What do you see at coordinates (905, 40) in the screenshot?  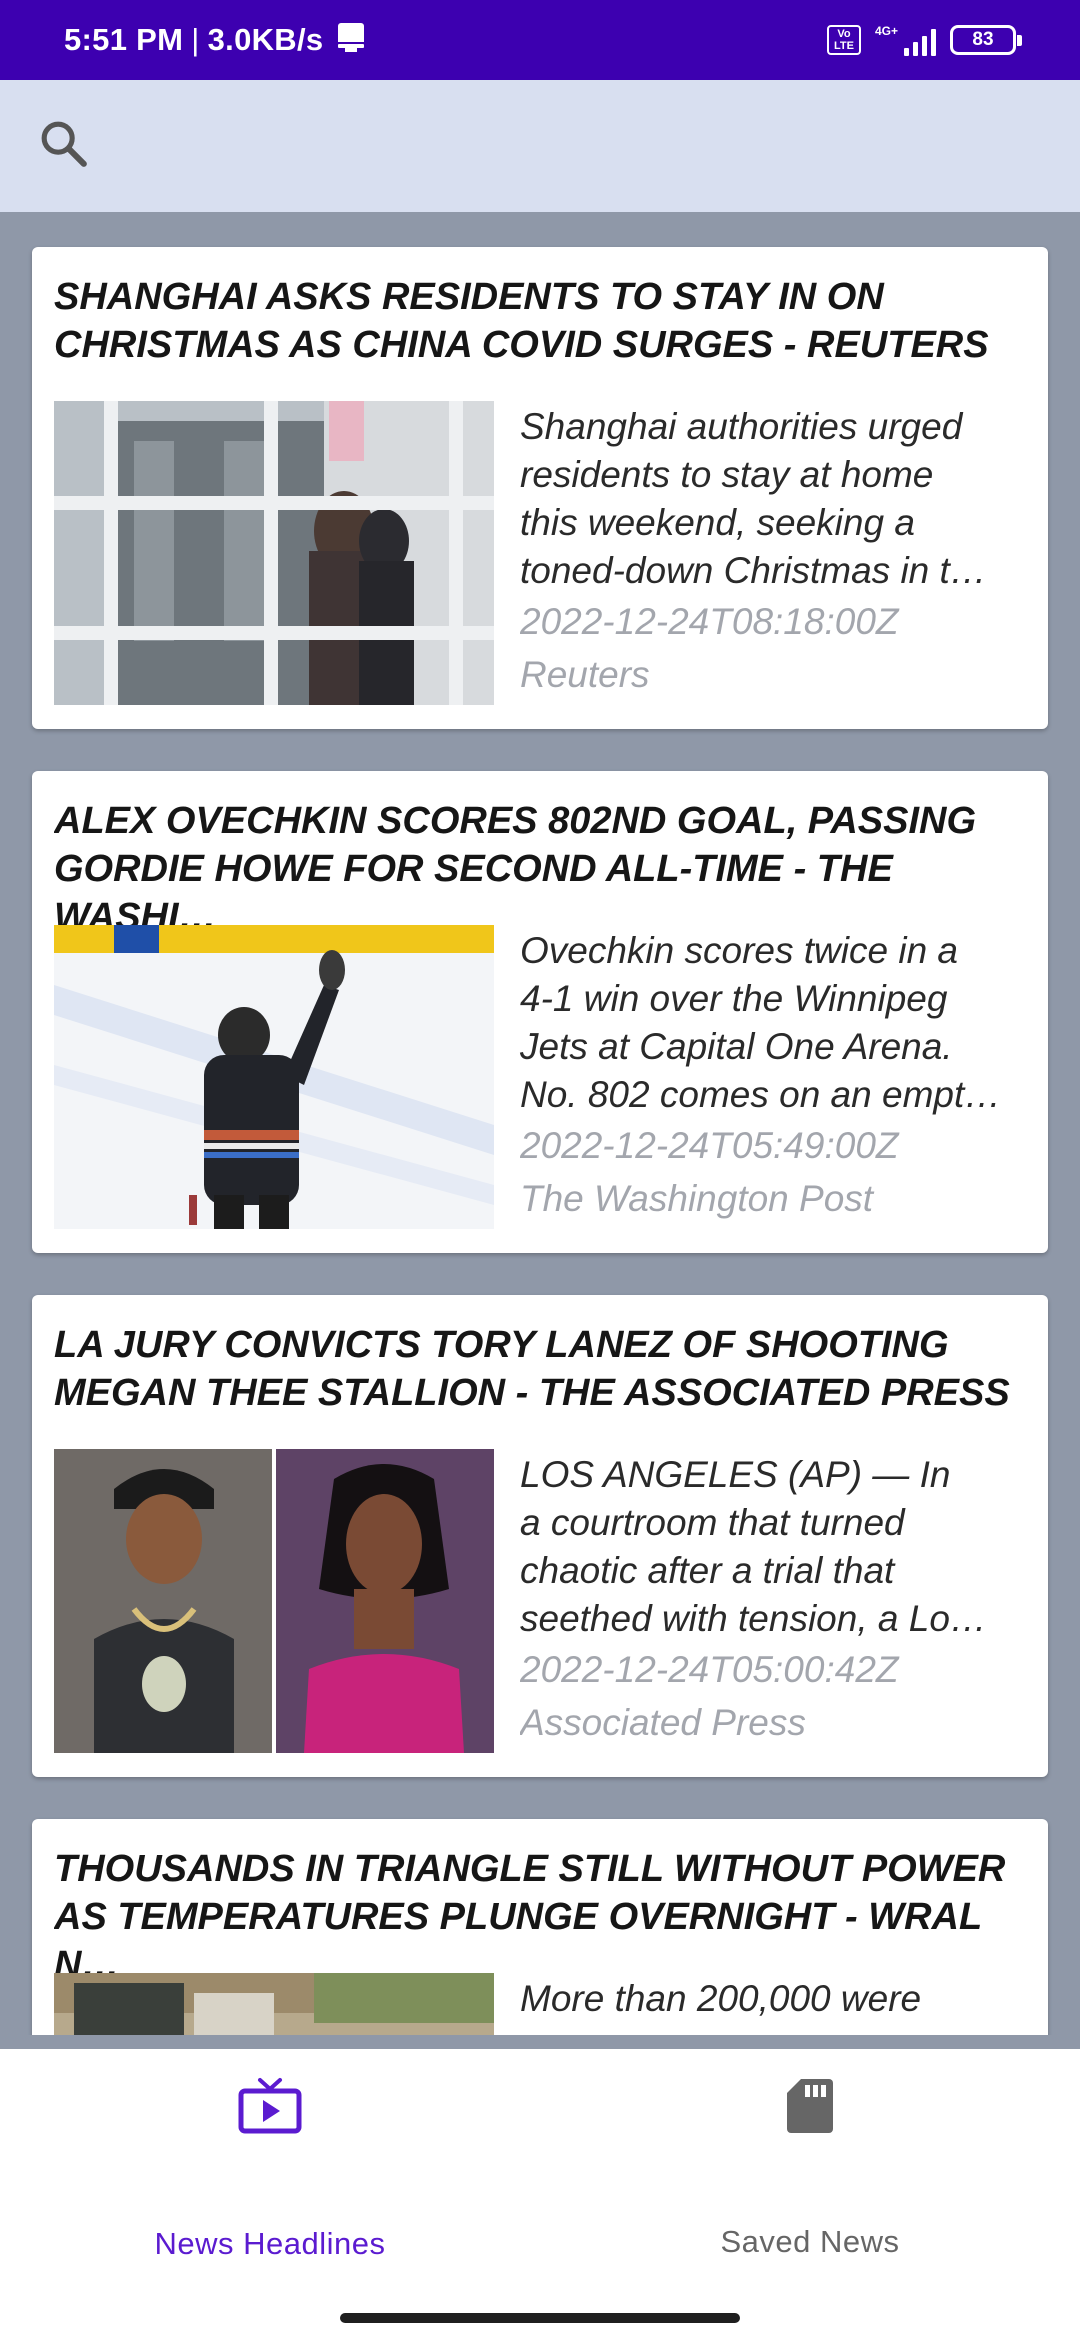 I see `signal-icon: 4G+` at bounding box center [905, 40].